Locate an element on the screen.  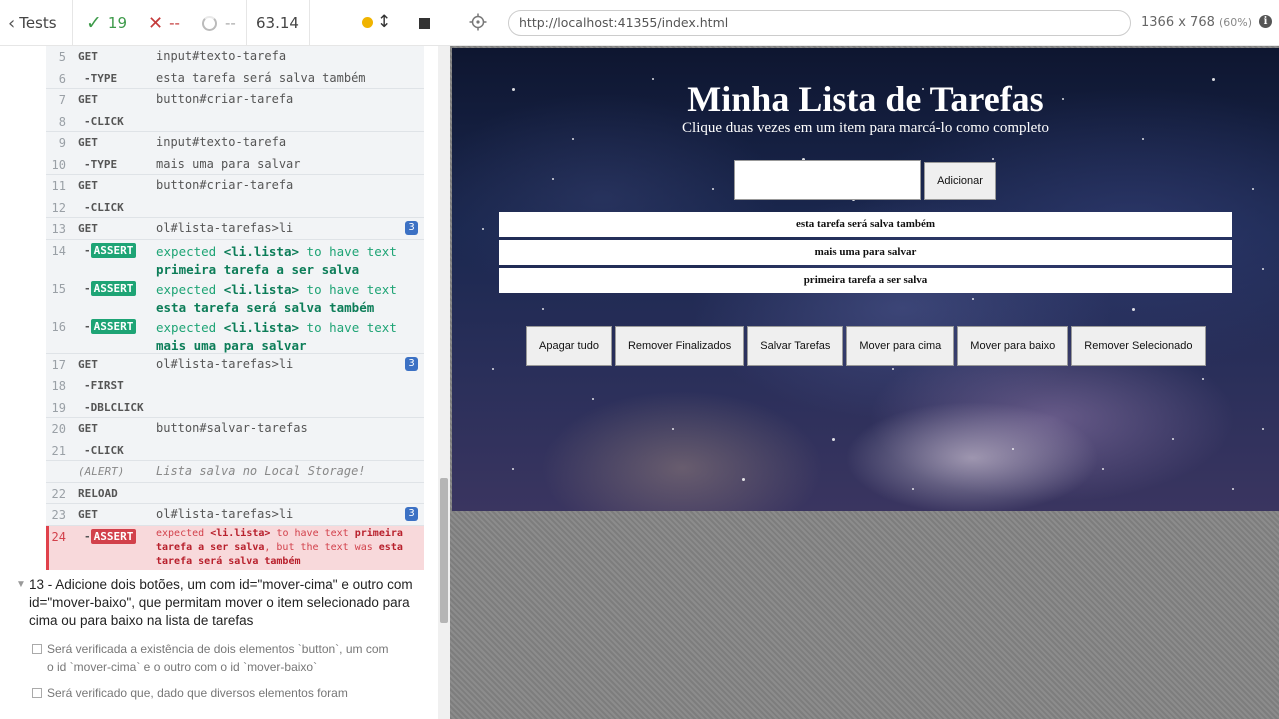
command-row: 20 GET button#salvar-tarefas is located at coordinates (235, 429).